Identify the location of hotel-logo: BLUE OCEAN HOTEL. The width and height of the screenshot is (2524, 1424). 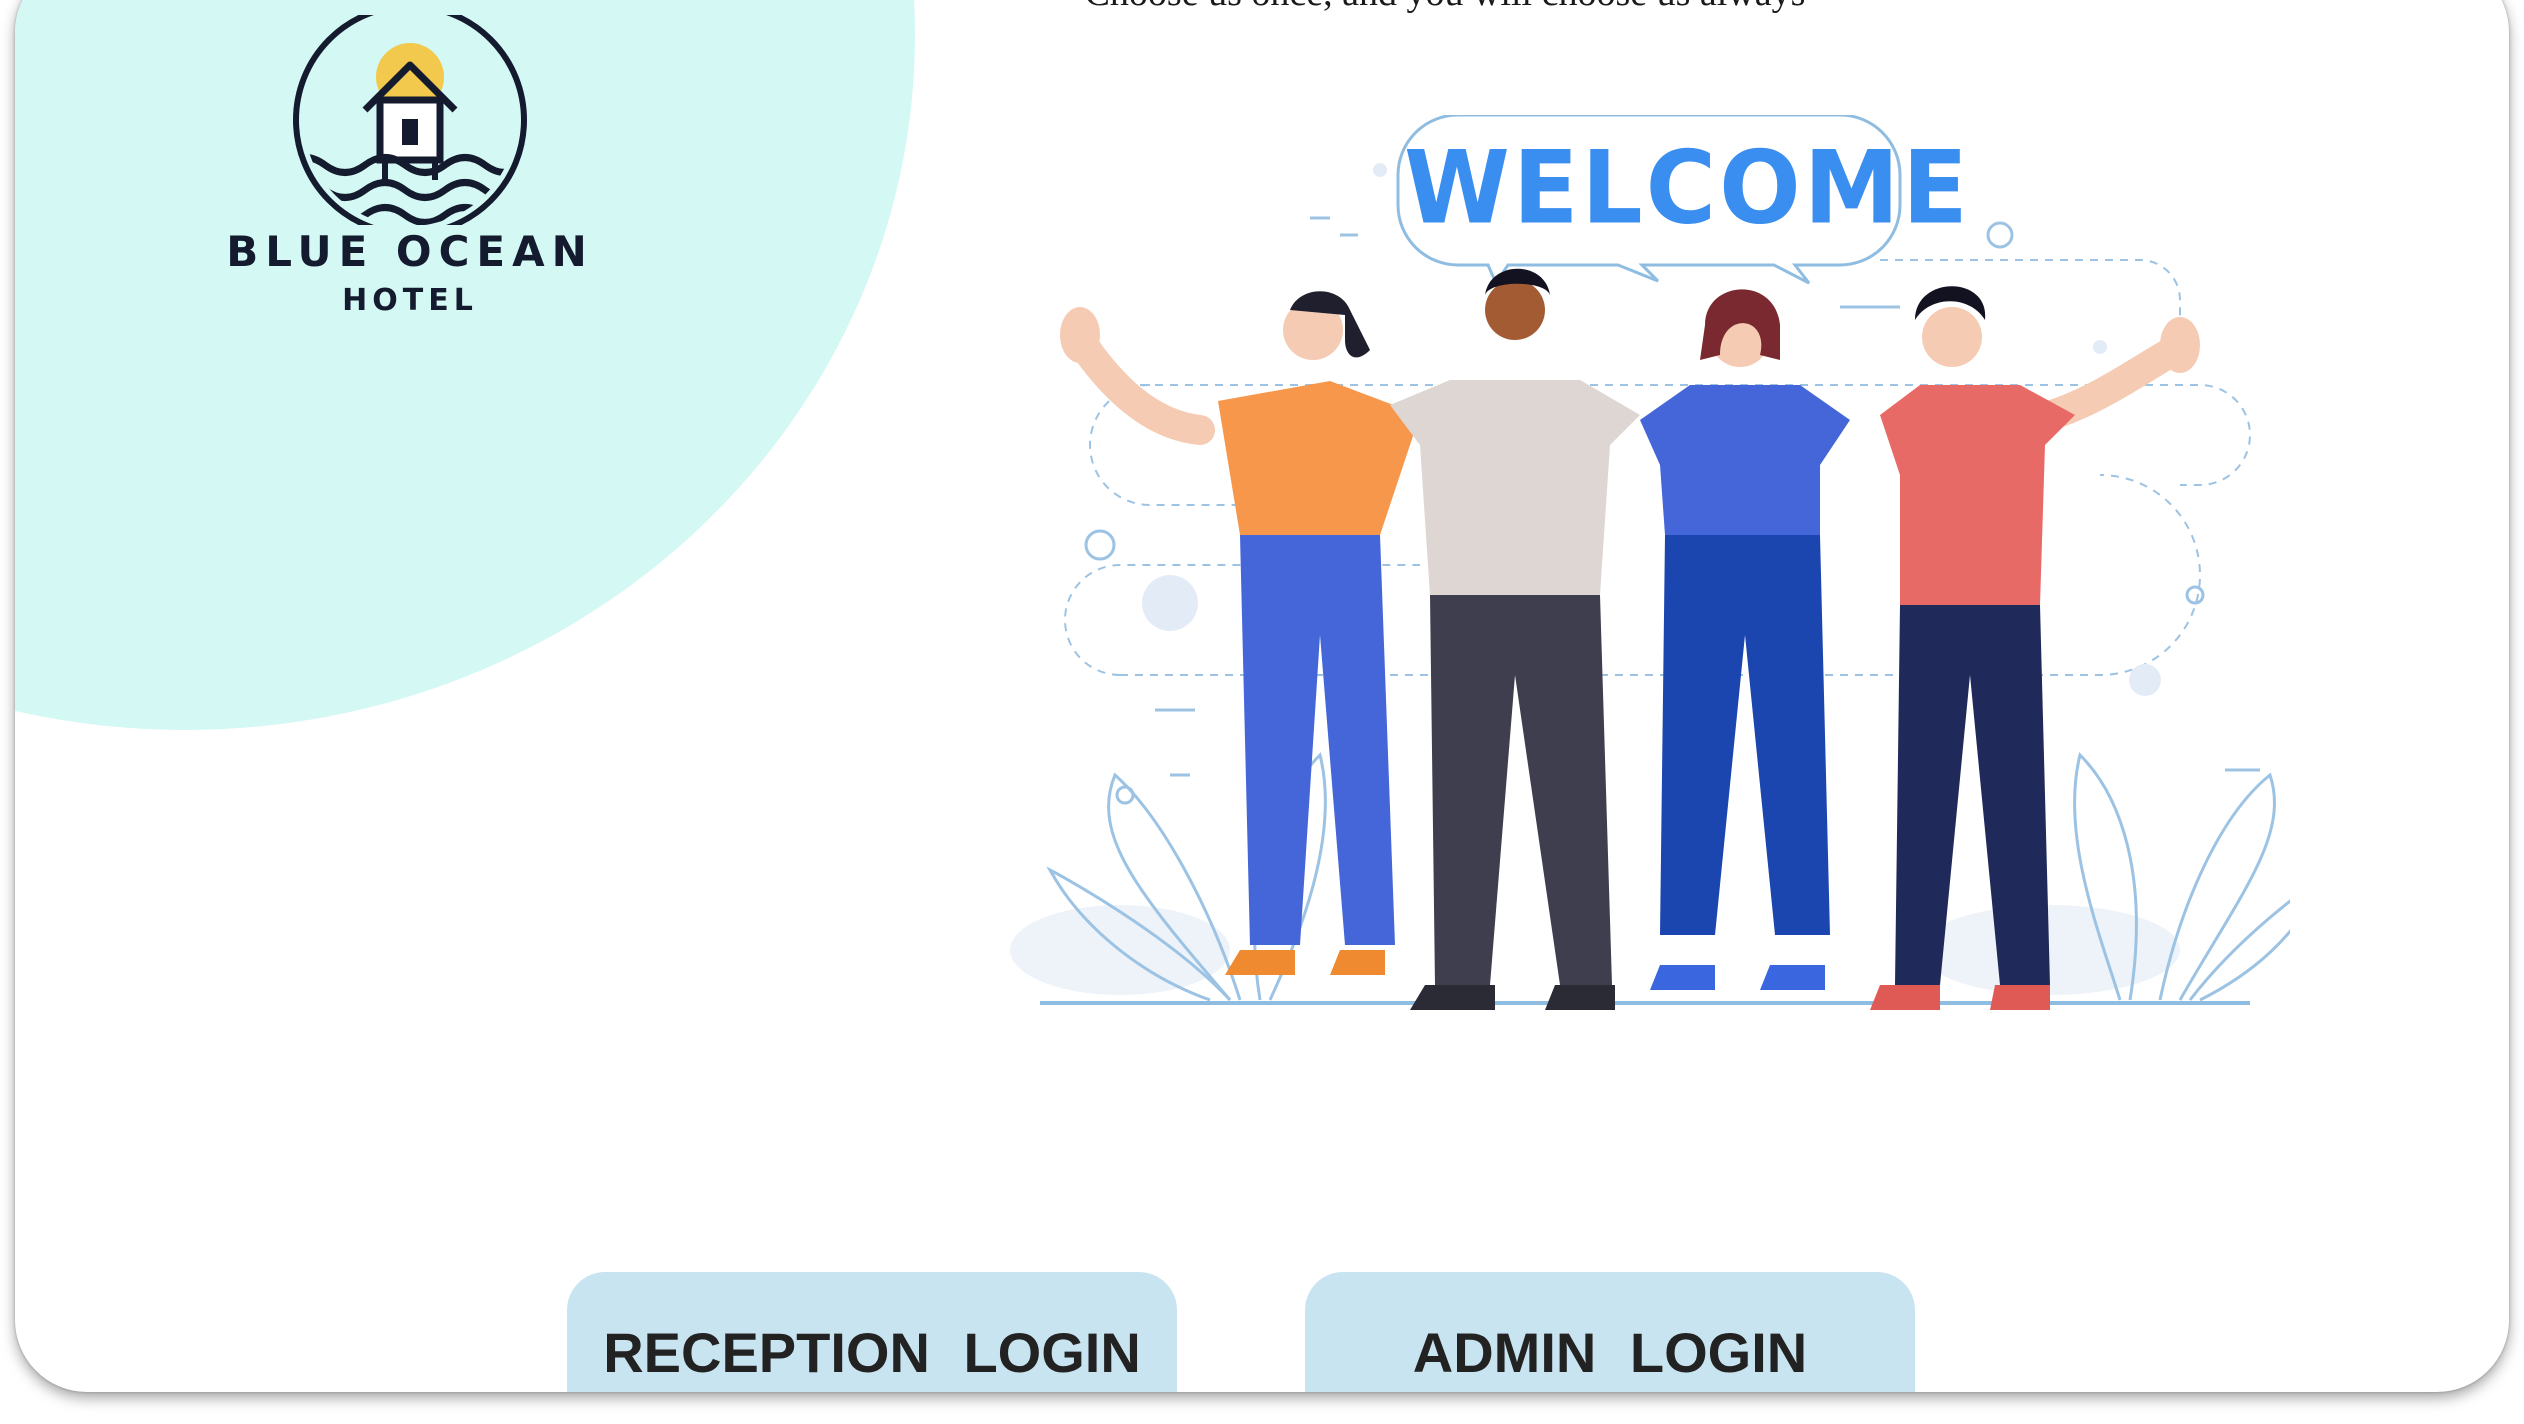
(410, 179).